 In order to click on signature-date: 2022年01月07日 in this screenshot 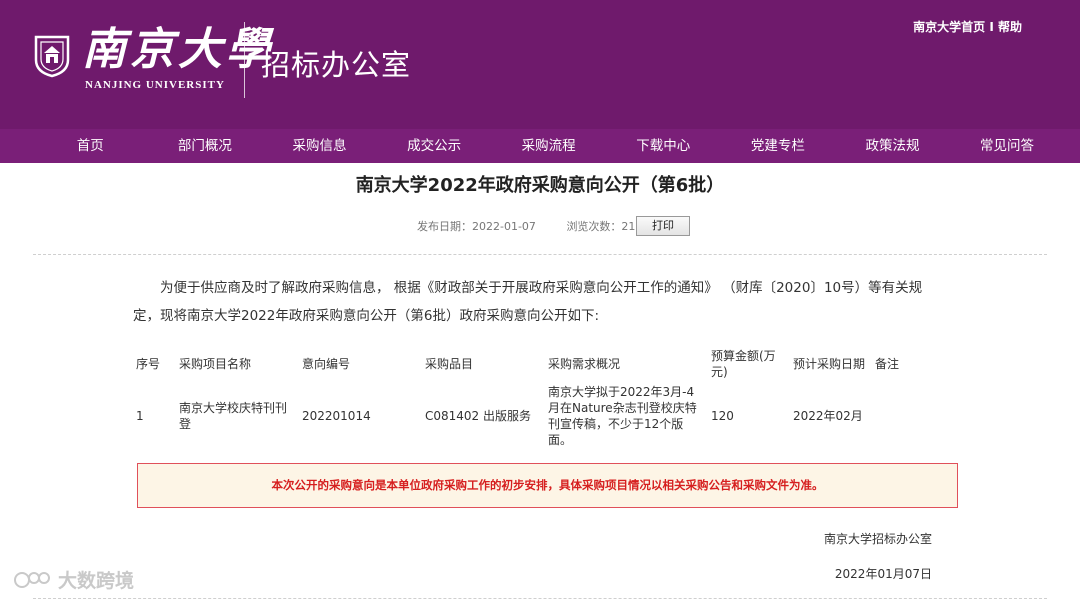, I will do `click(883, 574)`.